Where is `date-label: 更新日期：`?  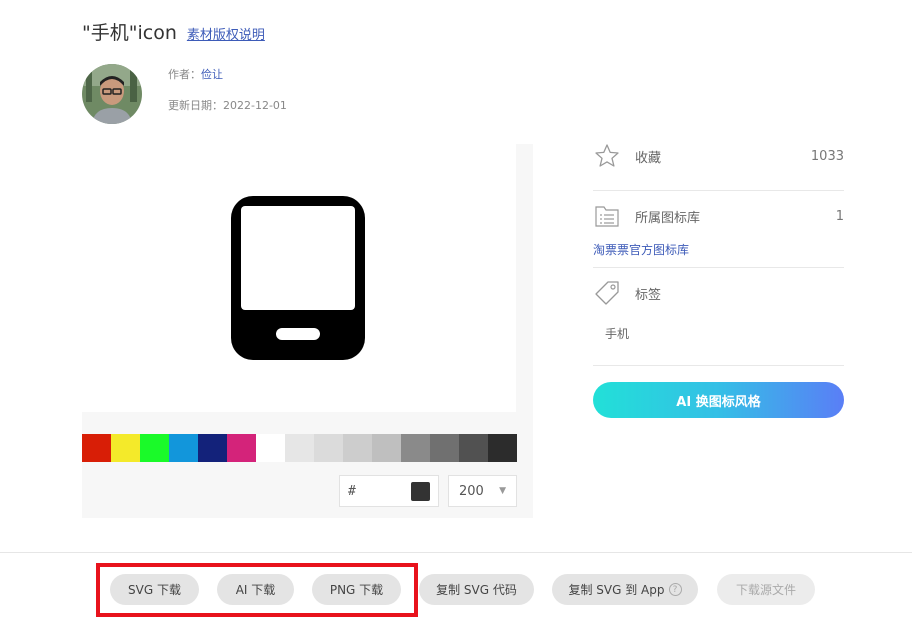 date-label: 更新日期： is located at coordinates (195, 105).